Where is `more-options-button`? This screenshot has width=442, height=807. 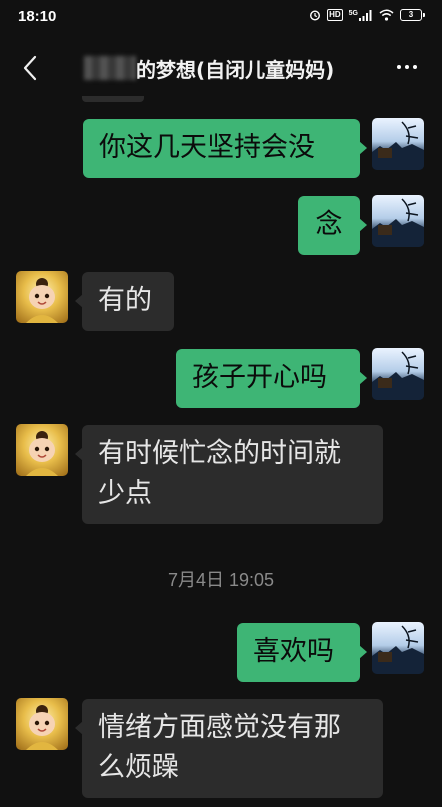
more-options-button is located at coordinates (407, 67).